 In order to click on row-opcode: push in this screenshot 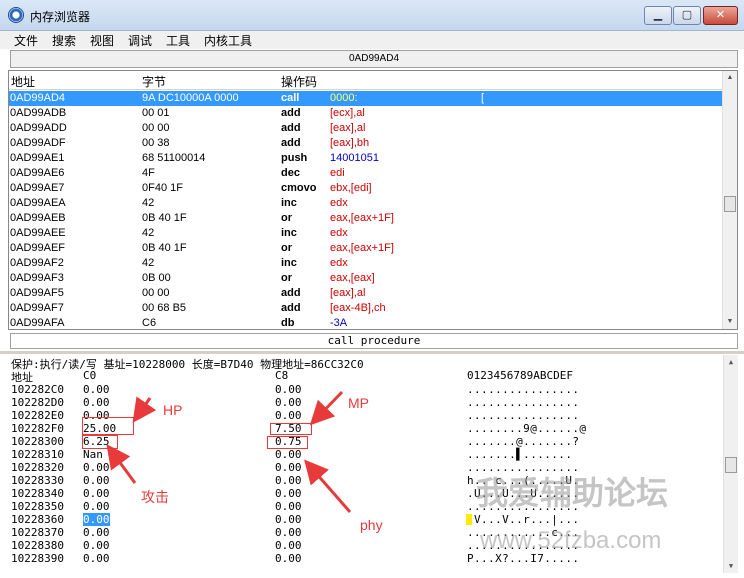, I will do `click(294, 158)`.